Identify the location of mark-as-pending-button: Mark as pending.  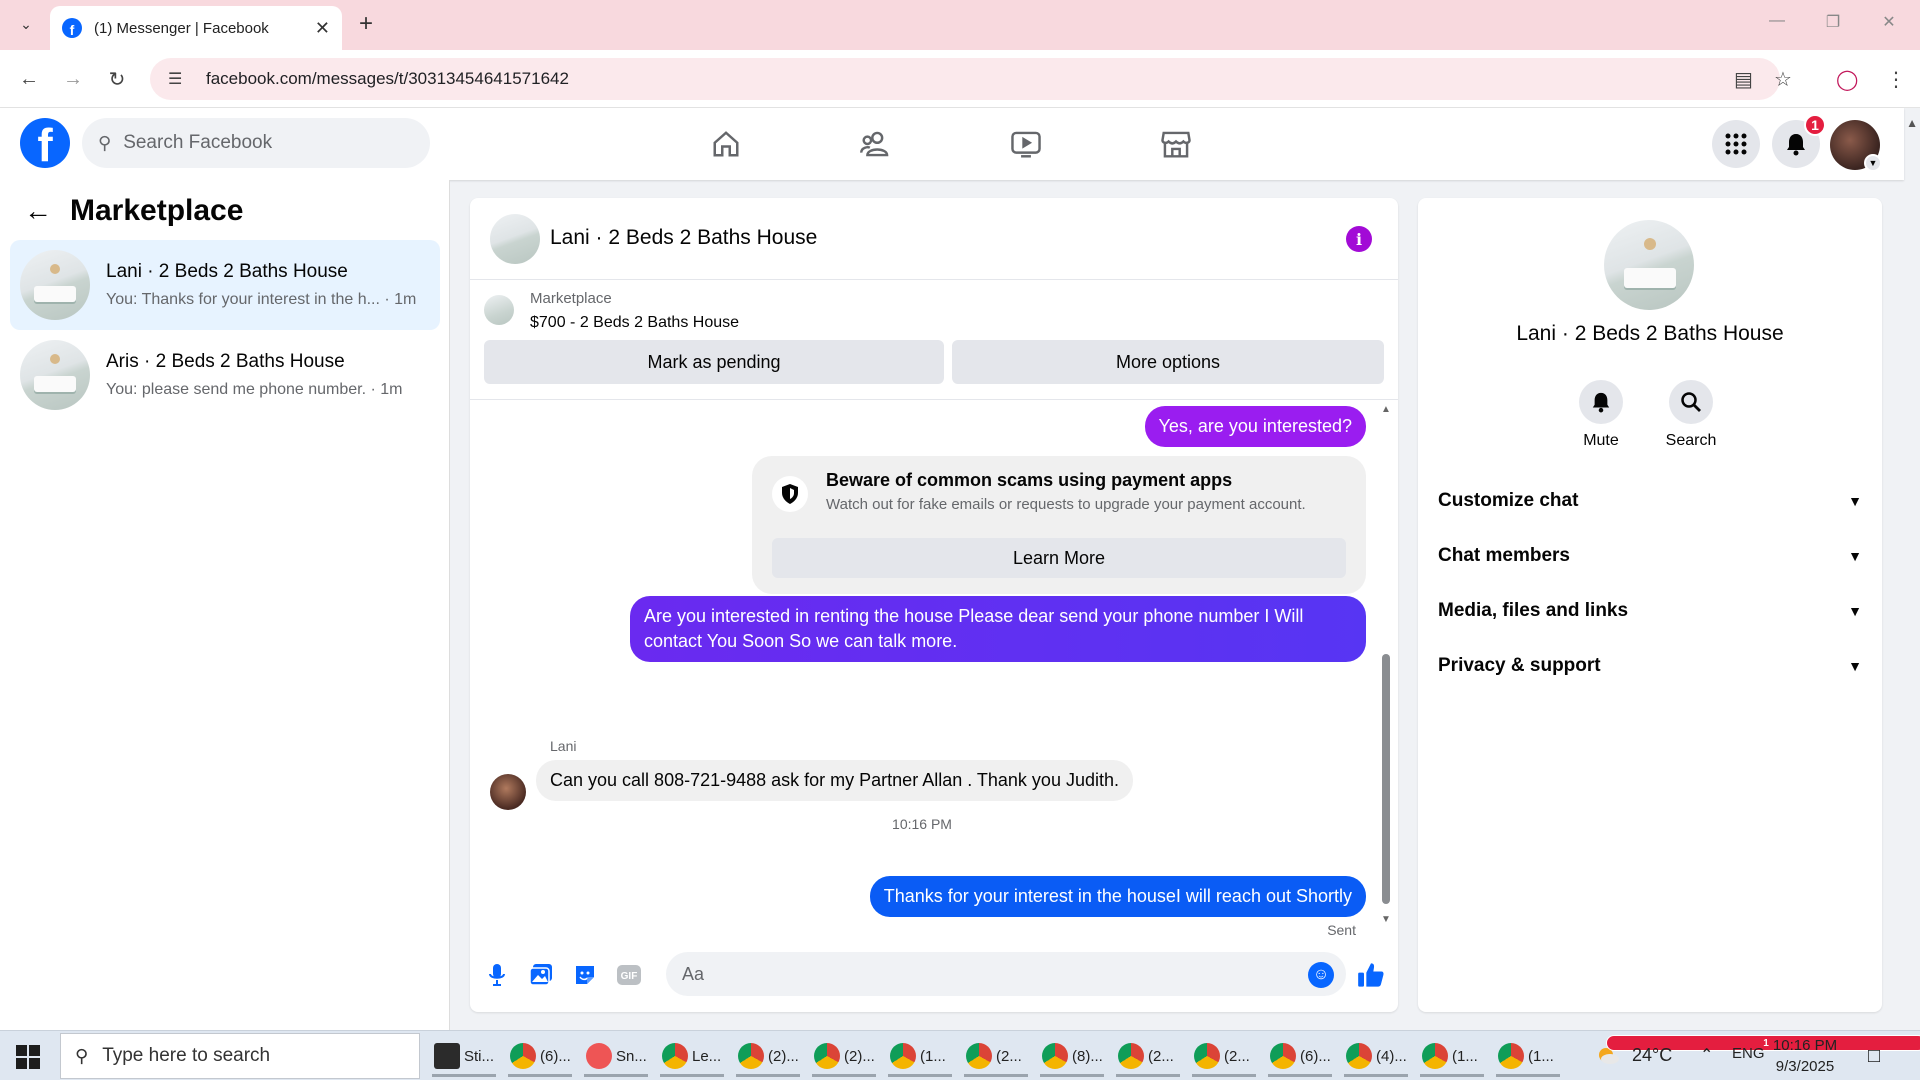
(714, 362).